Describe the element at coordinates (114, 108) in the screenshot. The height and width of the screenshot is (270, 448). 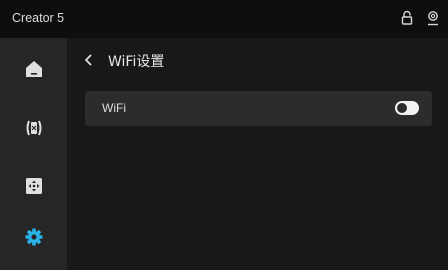
I see `wifi-label: WiFi` at that location.